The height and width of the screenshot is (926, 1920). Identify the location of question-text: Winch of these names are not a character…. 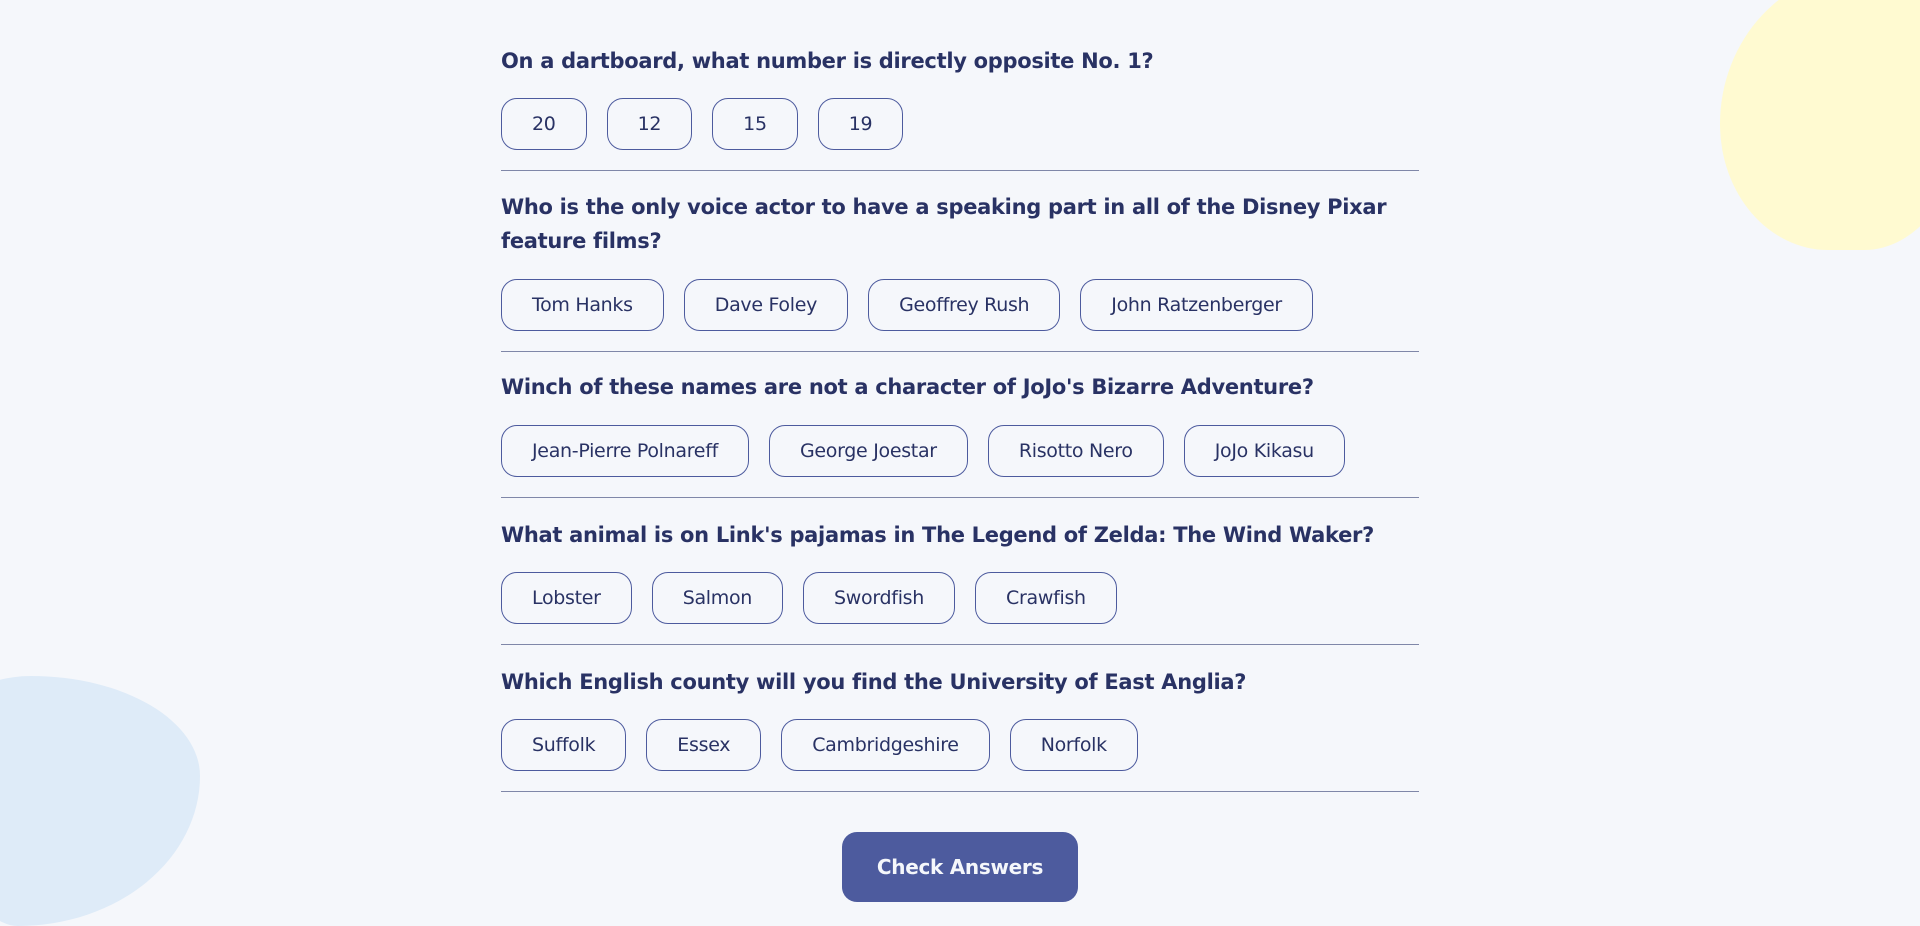
(907, 387).